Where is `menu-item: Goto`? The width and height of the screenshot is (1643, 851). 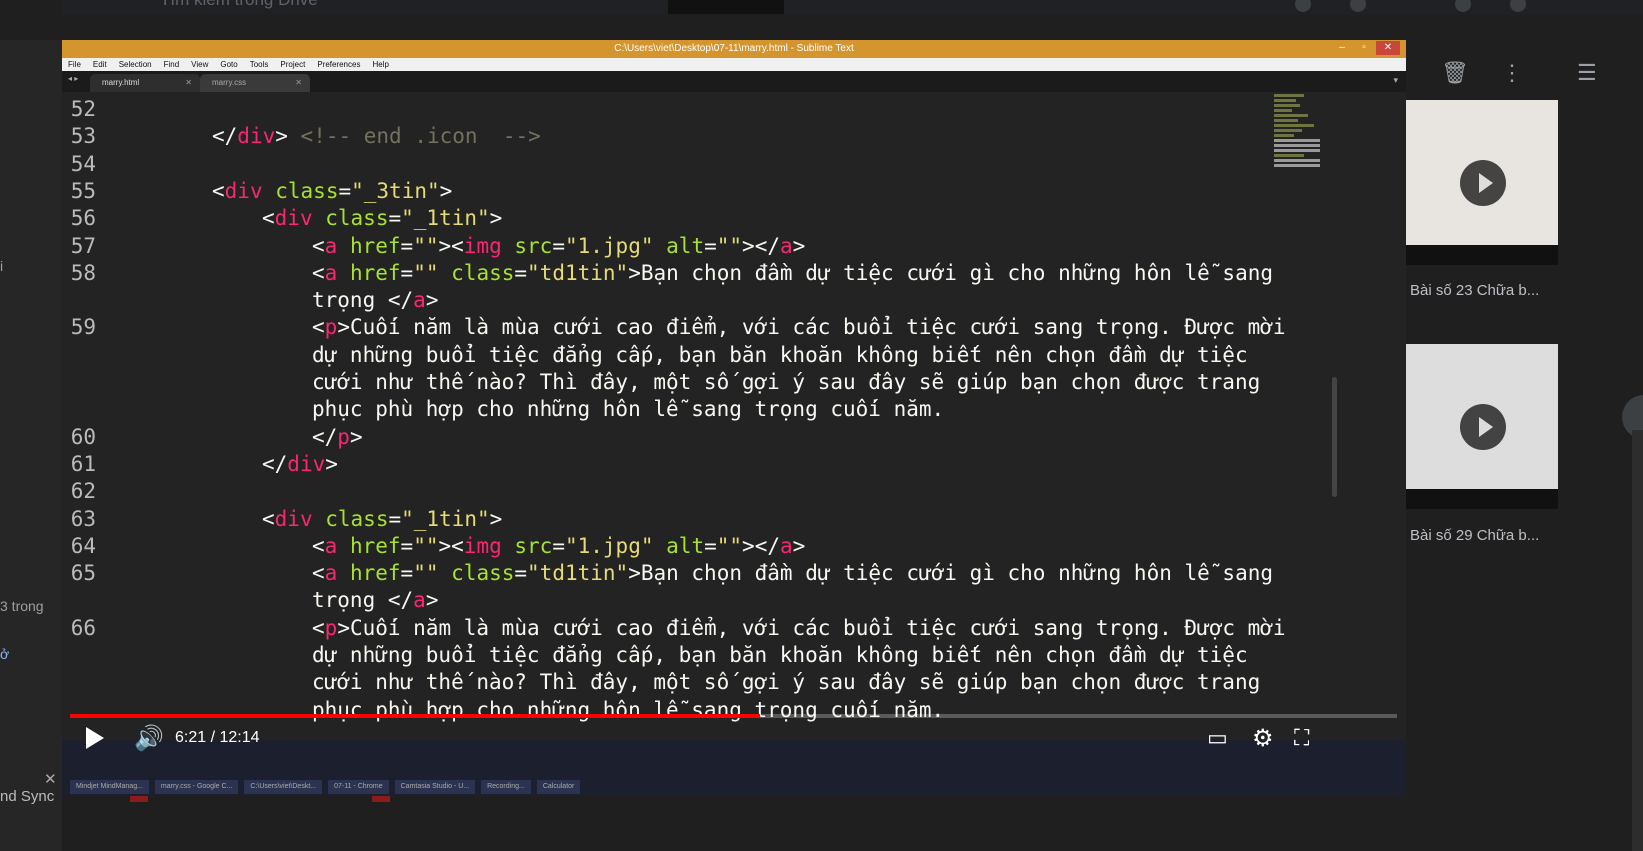 menu-item: Goto is located at coordinates (229, 64).